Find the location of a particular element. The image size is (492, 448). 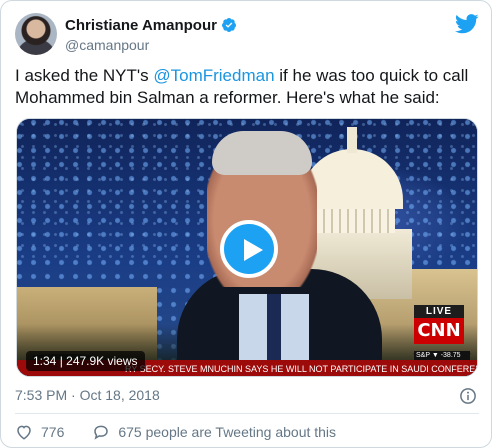

tweet-header: Christiane Amanpour @camanpour is located at coordinates (247, 35).